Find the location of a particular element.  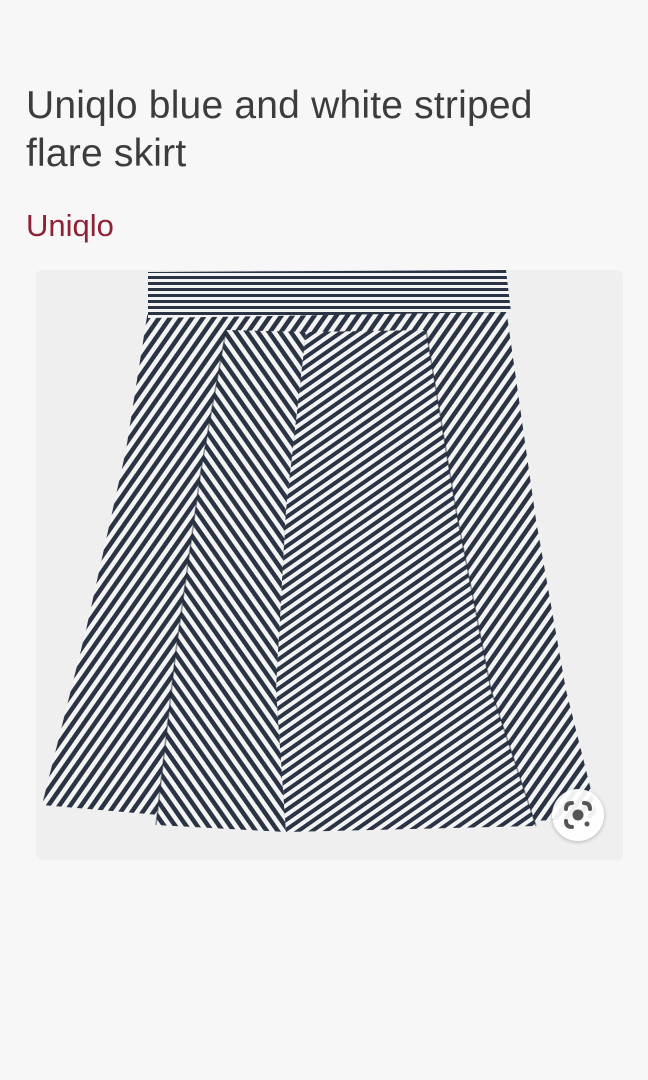

lens-icon is located at coordinates (578, 815).